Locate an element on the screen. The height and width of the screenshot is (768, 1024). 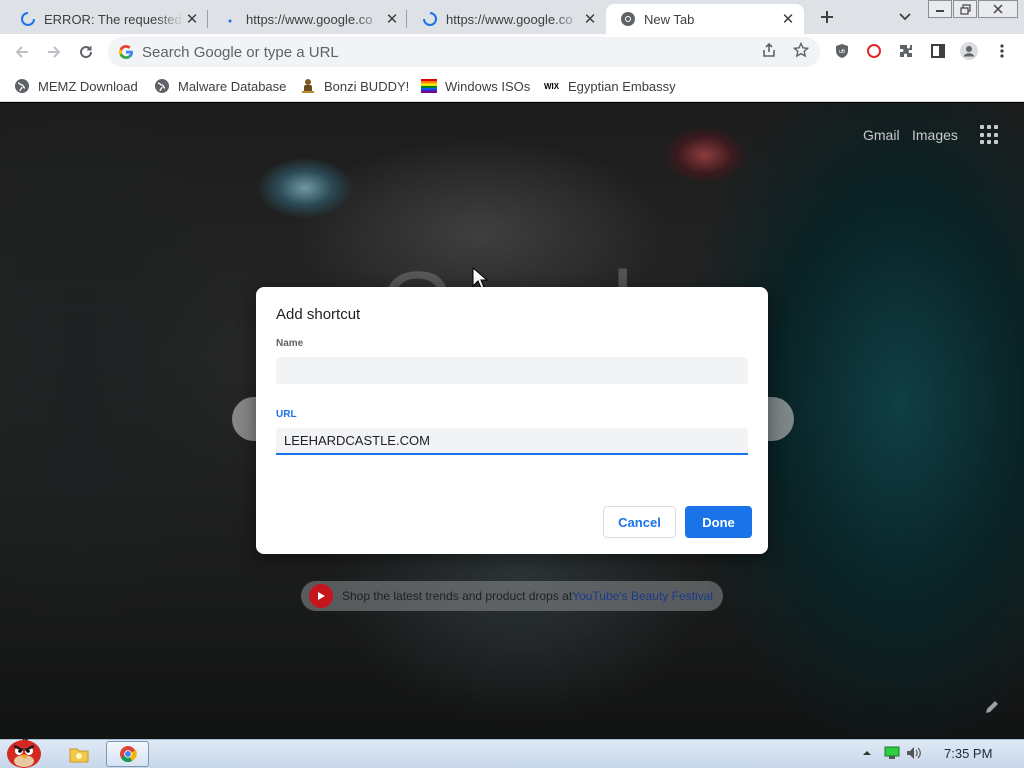
network-tray-icon is located at coordinates (892, 754).